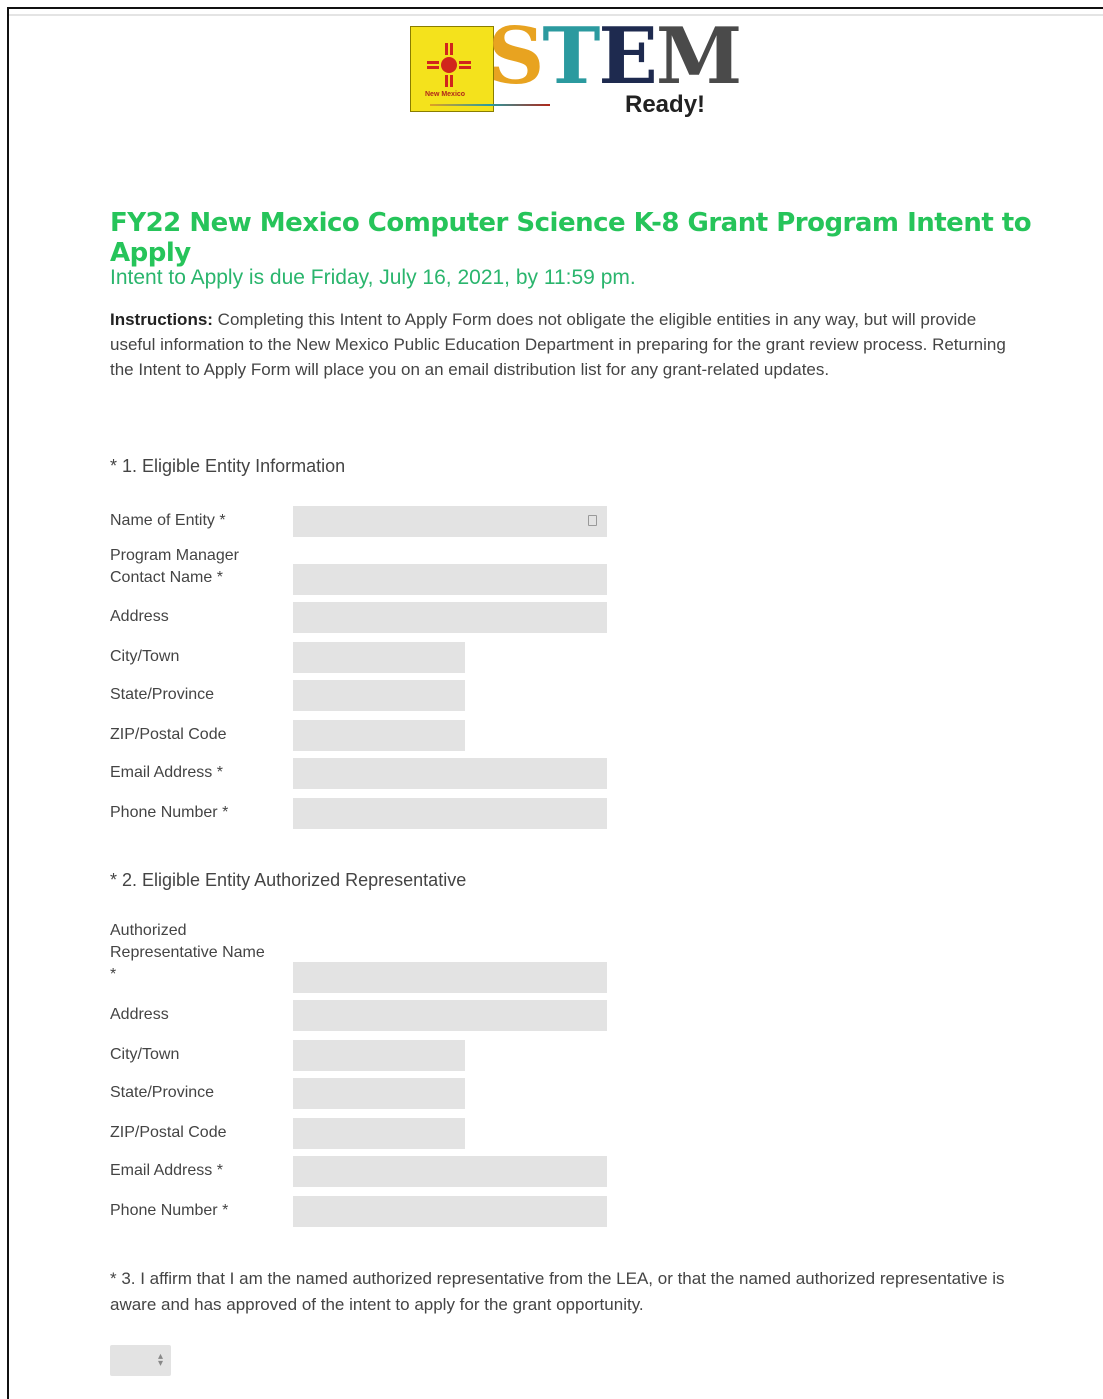  What do you see at coordinates (168, 734) in the screenshot?
I see `zip-label: ZIP/Postal Code` at bounding box center [168, 734].